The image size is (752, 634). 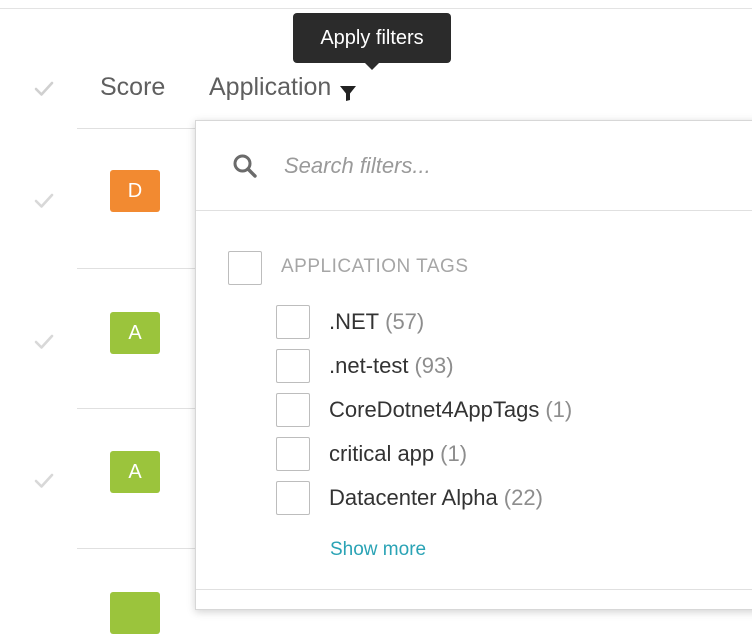 I want to click on tag-item: Datacenter Alpha (22), so click(x=496, y=499).